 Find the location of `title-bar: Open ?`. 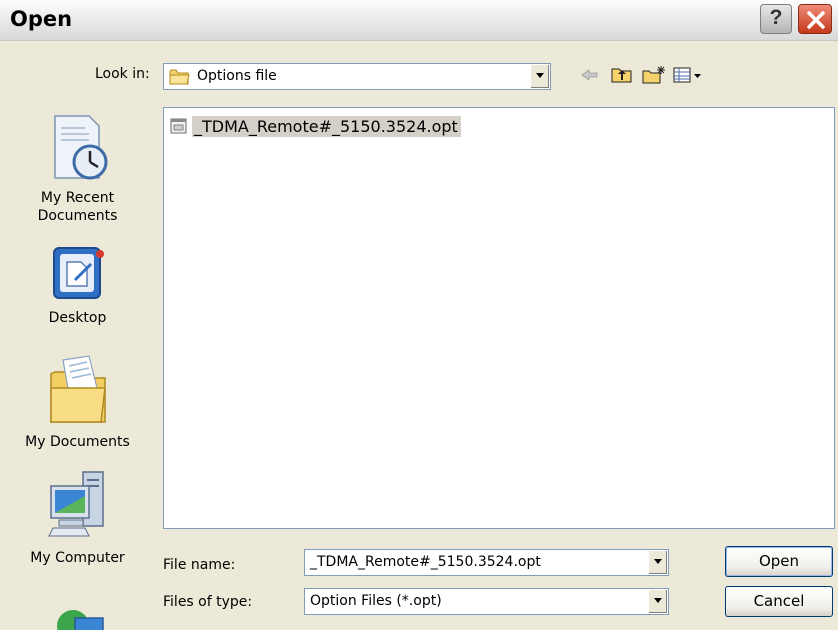

title-bar: Open ? is located at coordinates (419, 20).